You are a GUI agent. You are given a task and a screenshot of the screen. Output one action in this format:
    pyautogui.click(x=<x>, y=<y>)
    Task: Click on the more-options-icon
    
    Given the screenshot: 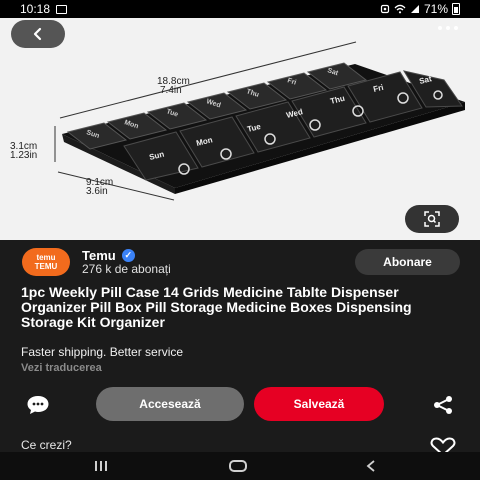 What is the action you would take?
    pyautogui.click(x=448, y=28)
    